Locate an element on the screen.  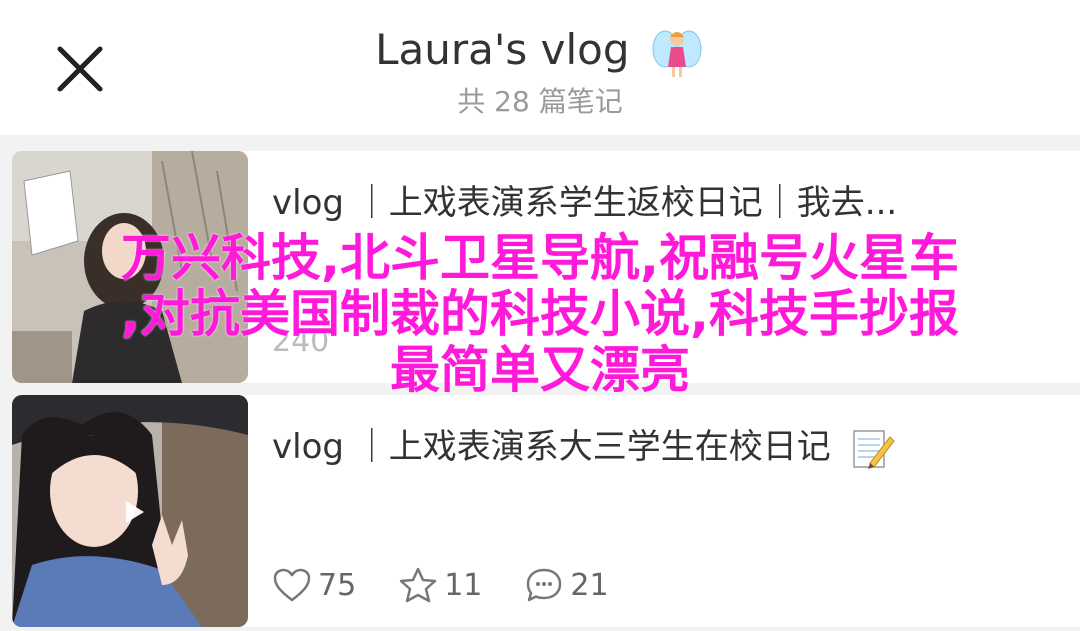
star-icon is located at coordinates (418, 585).